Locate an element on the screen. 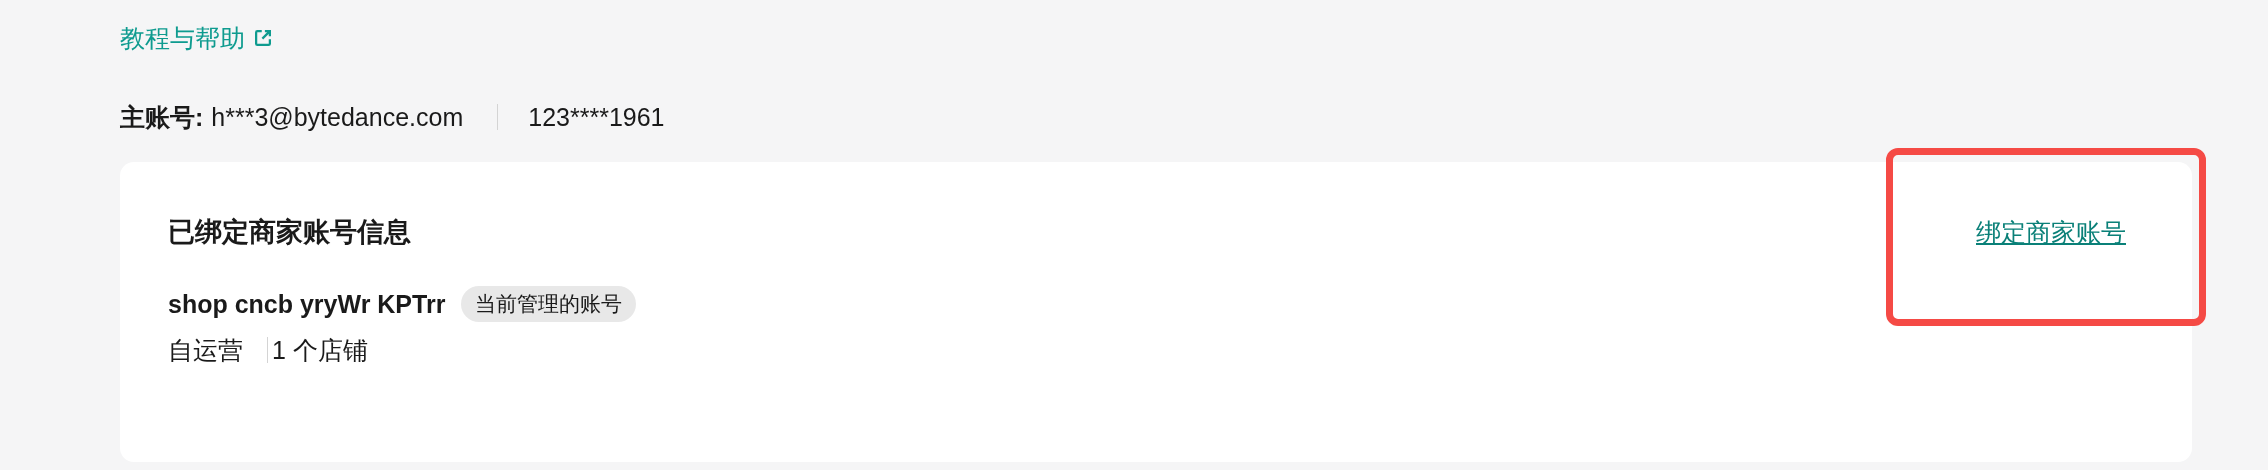  account-email: h***3@bytedance.com is located at coordinates (337, 117).